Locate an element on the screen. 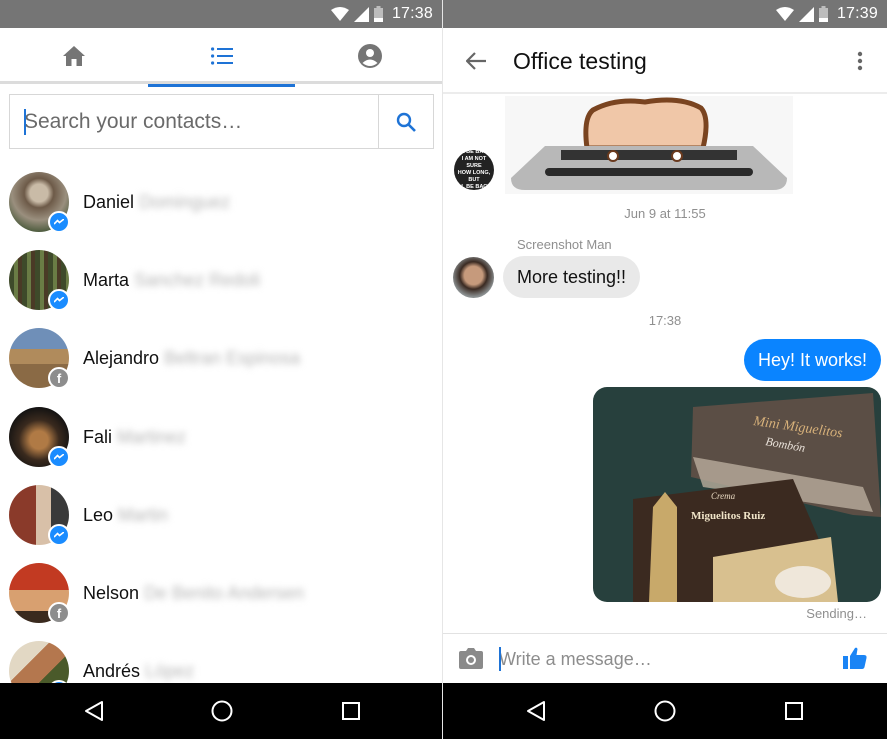  back-button is located at coordinates (476, 61).